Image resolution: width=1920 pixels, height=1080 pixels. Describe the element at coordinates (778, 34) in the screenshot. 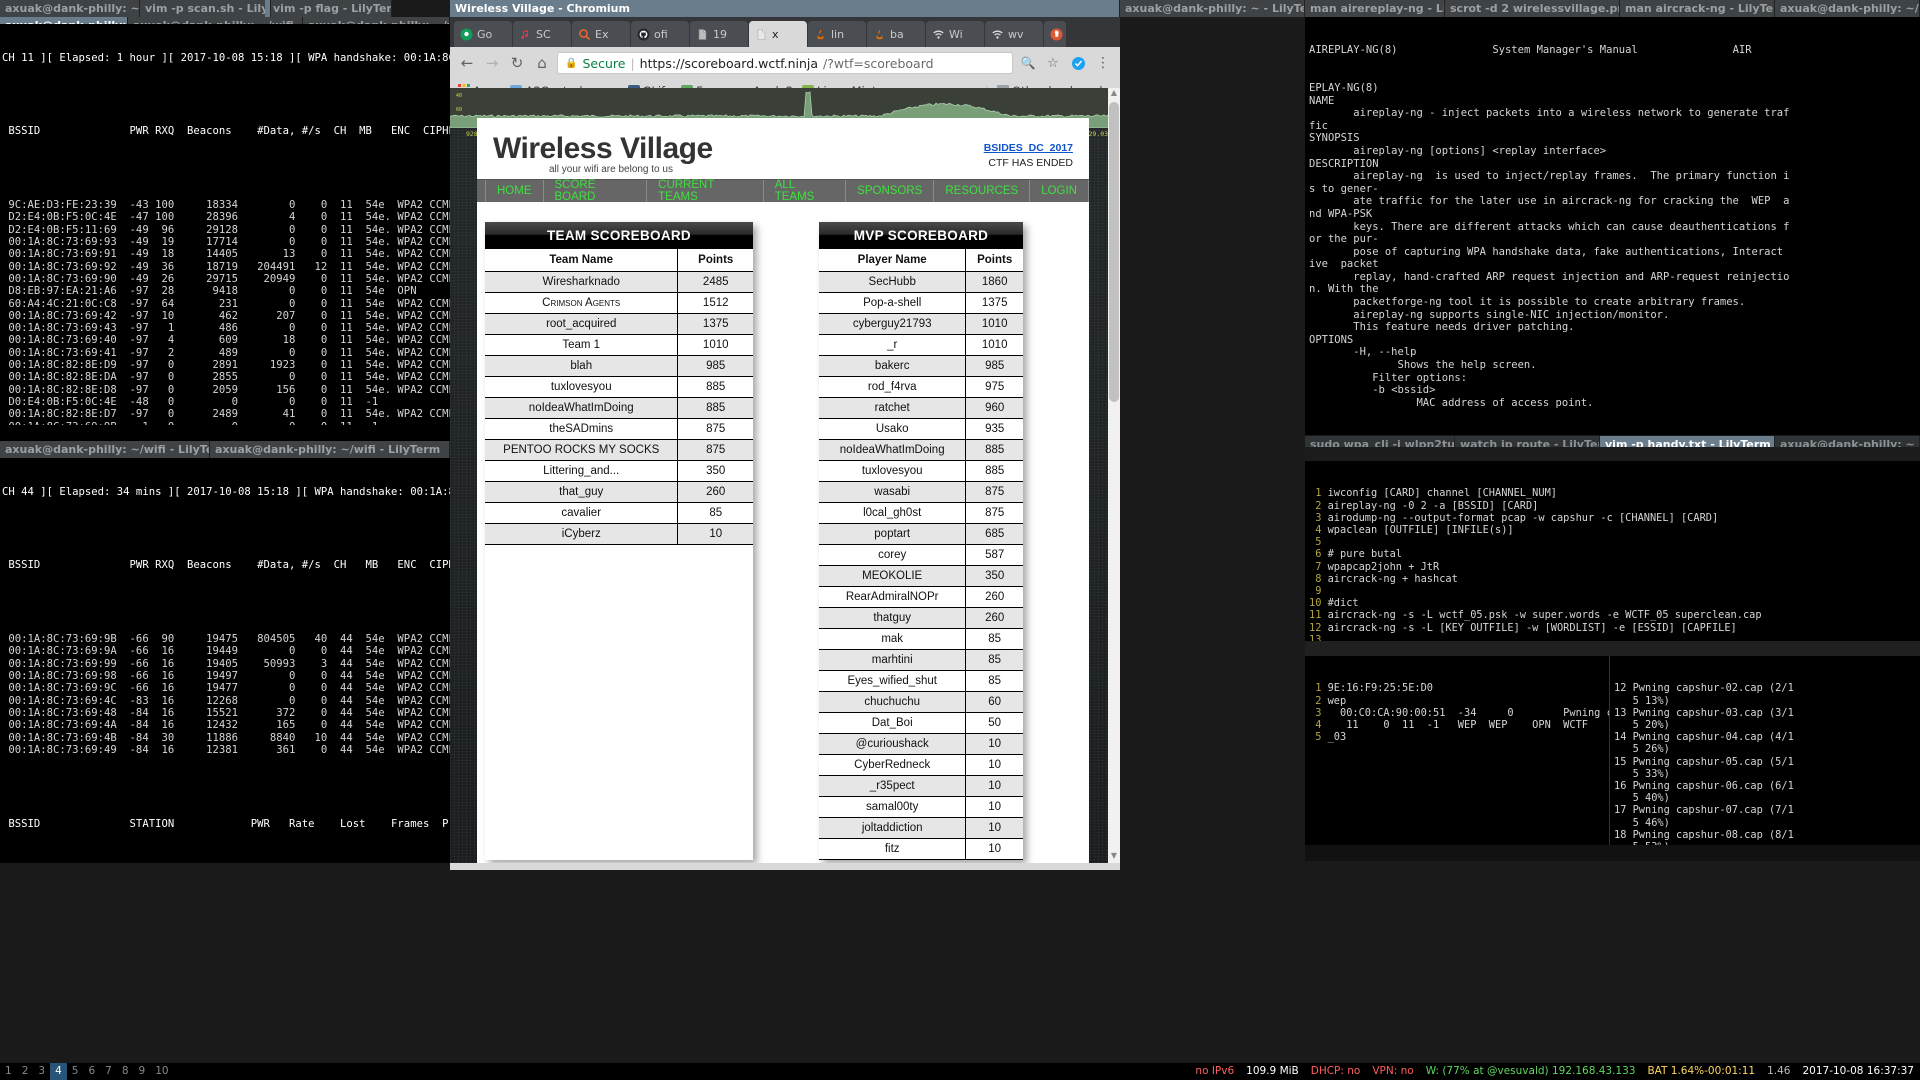

I see `chrome-tab-active-scoreboard: x` at that location.